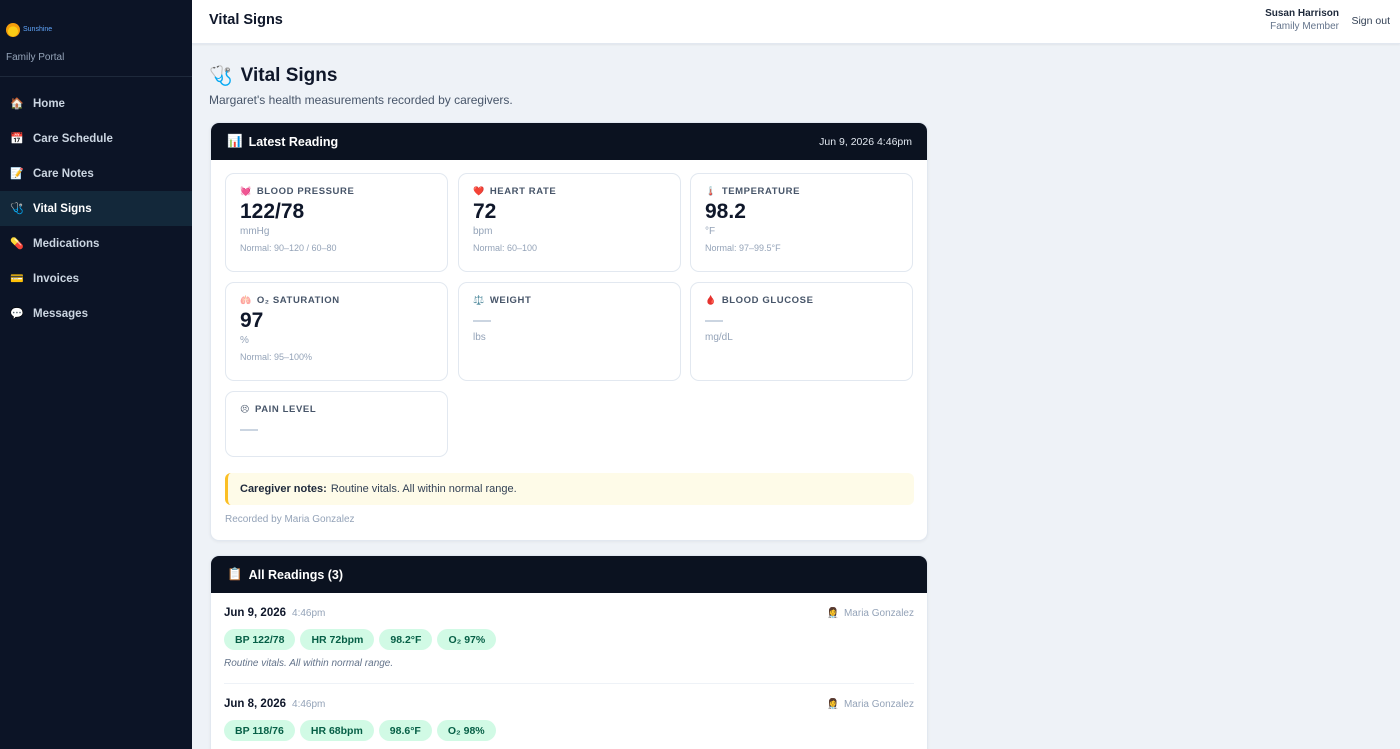  I want to click on vital-unit: mmHg, so click(255, 231).